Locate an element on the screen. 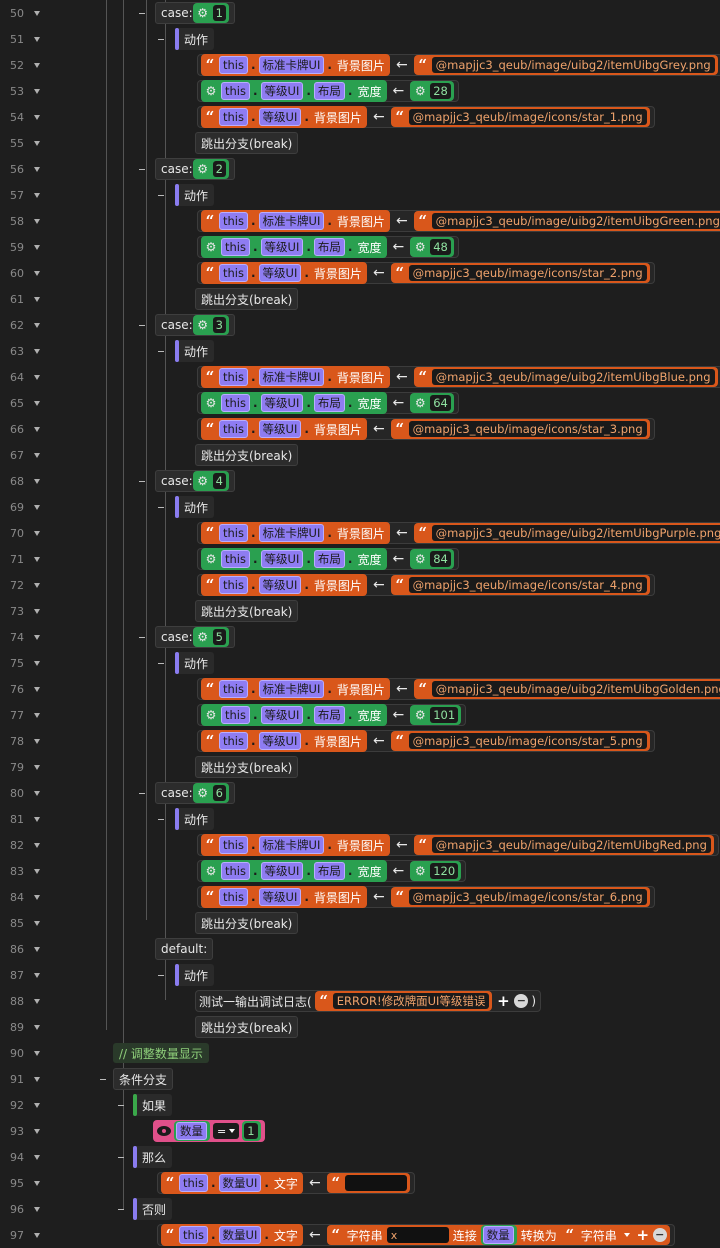 Image resolution: width=720 pixels, height=1248 pixels. case-label: case: ⚙ 3 is located at coordinates (195, 325).